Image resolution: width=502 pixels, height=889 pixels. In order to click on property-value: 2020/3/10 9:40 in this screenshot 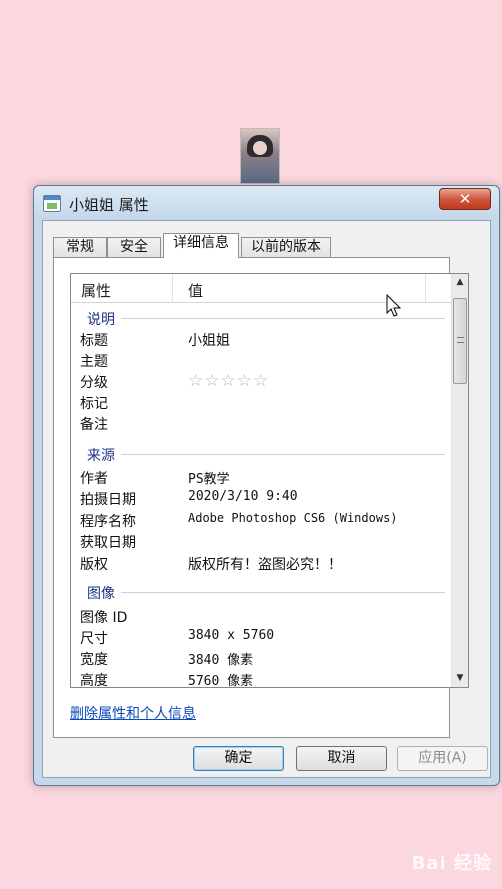, I will do `click(243, 496)`.